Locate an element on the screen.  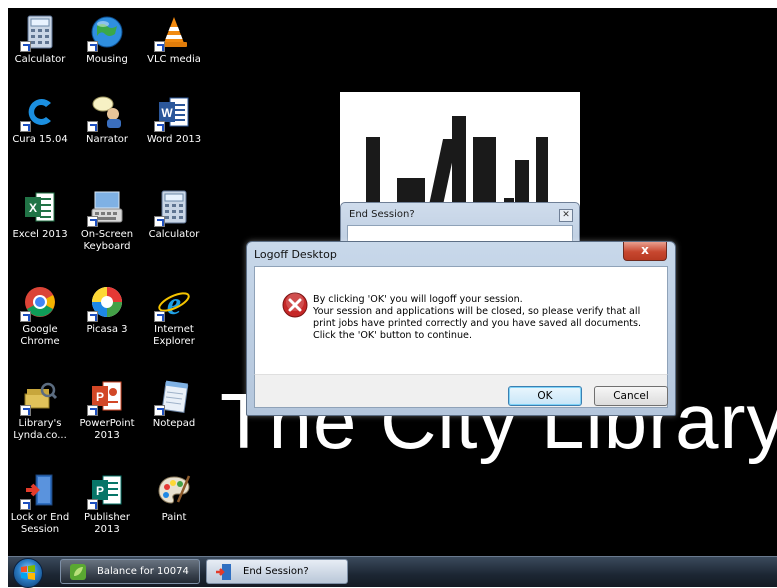
error-icon is located at coordinates (295, 305).